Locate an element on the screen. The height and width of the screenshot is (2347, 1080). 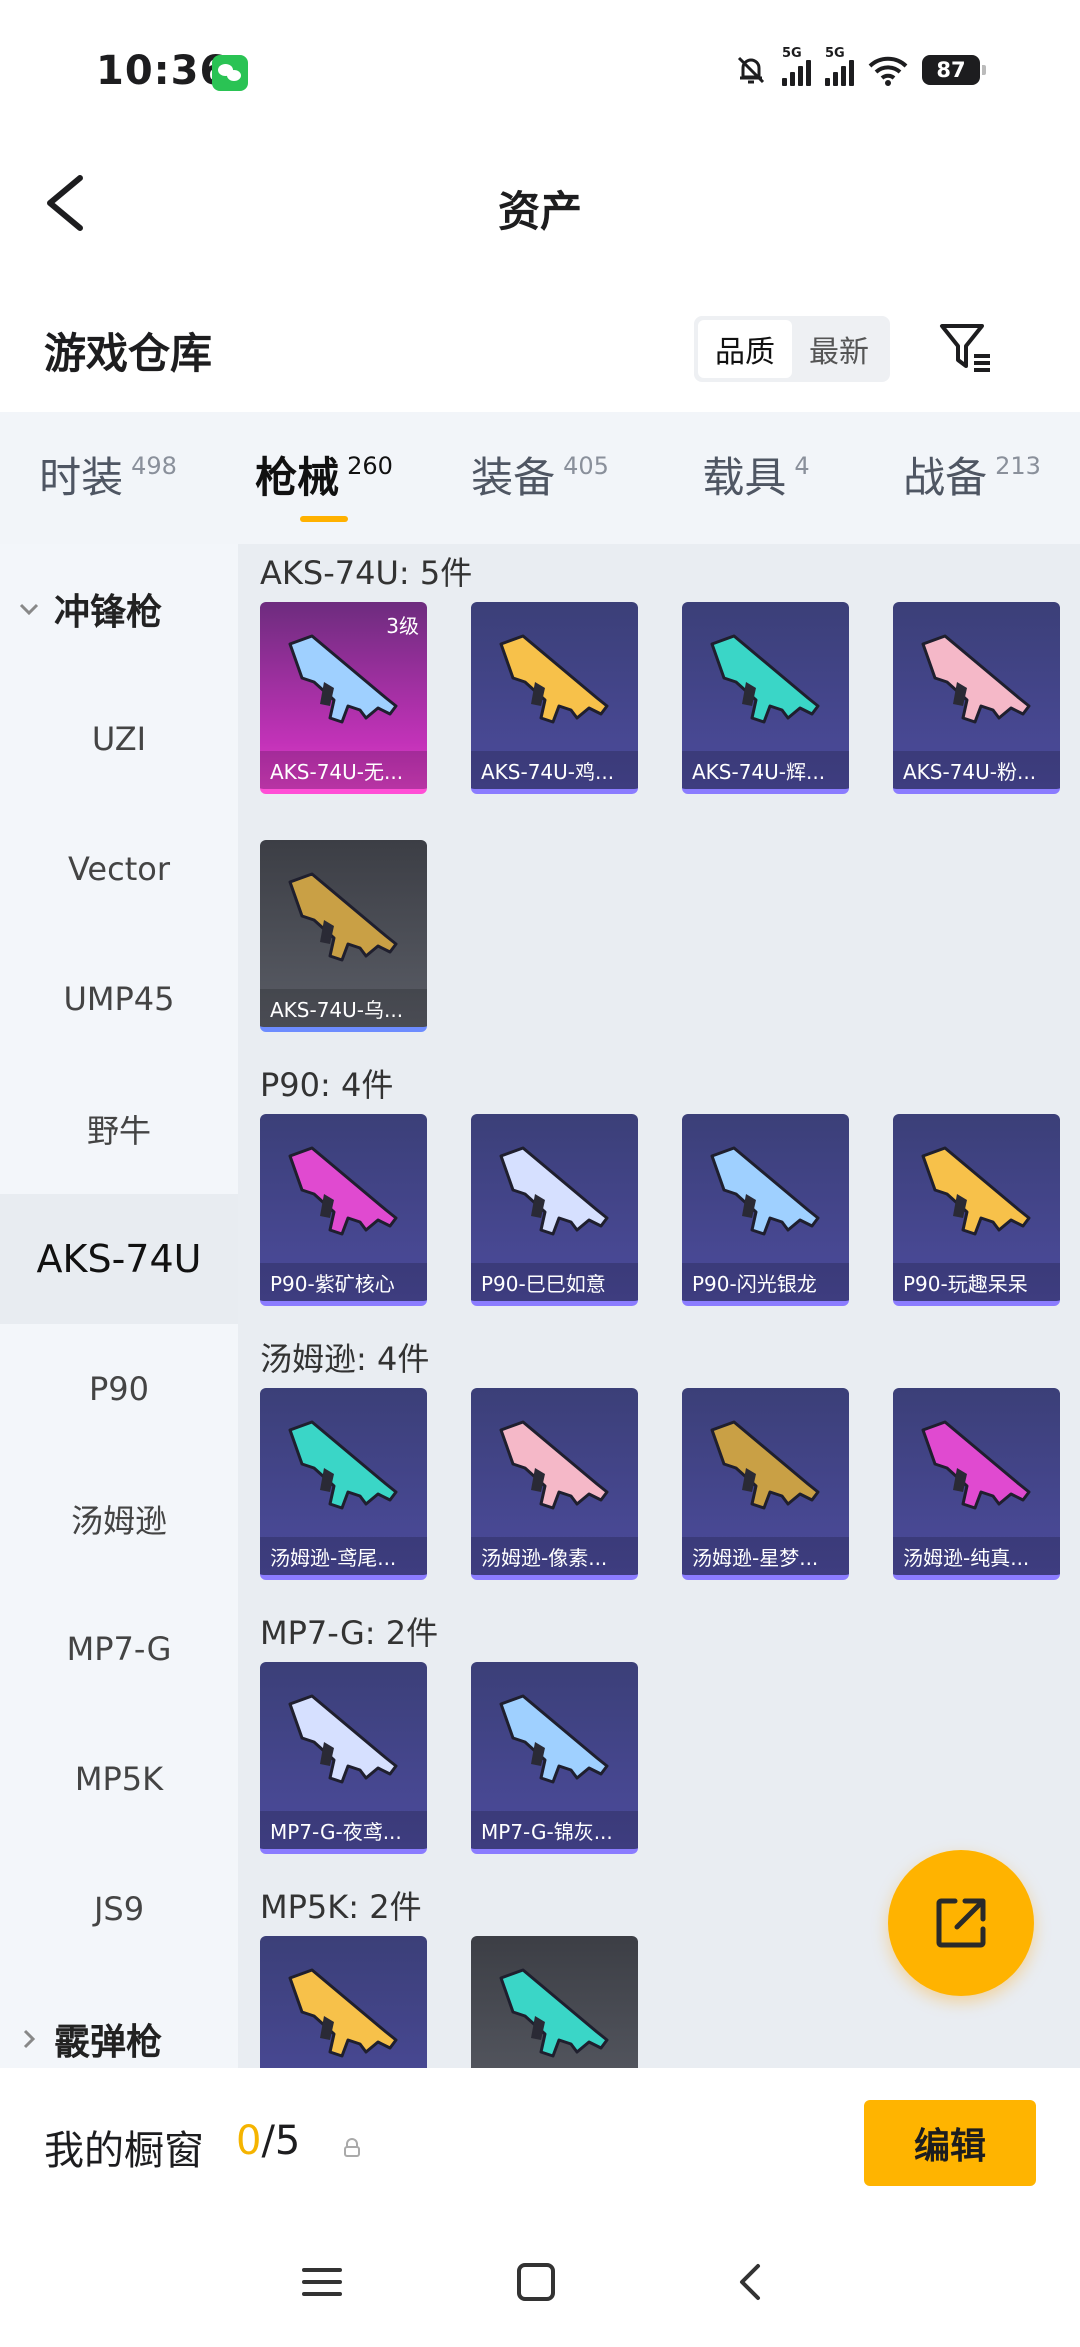
muted-bell-icon is located at coordinates (751, 70).